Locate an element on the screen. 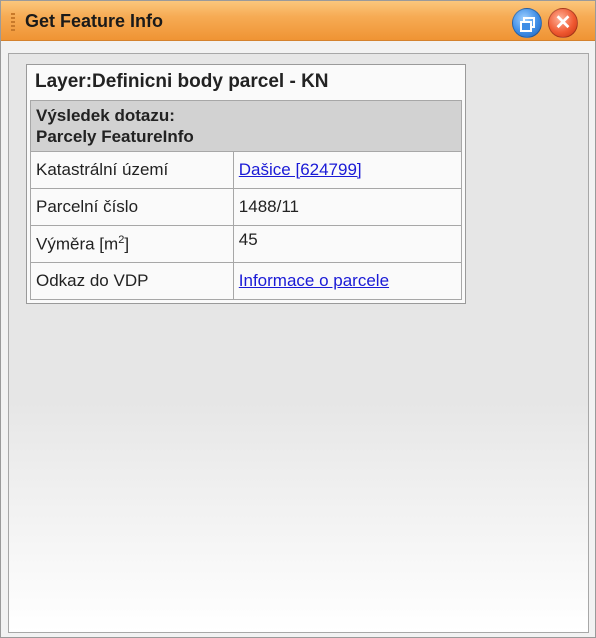 This screenshot has height=638, width=596. table-row: Katastrální území Dašice [624799] is located at coordinates (246, 170).